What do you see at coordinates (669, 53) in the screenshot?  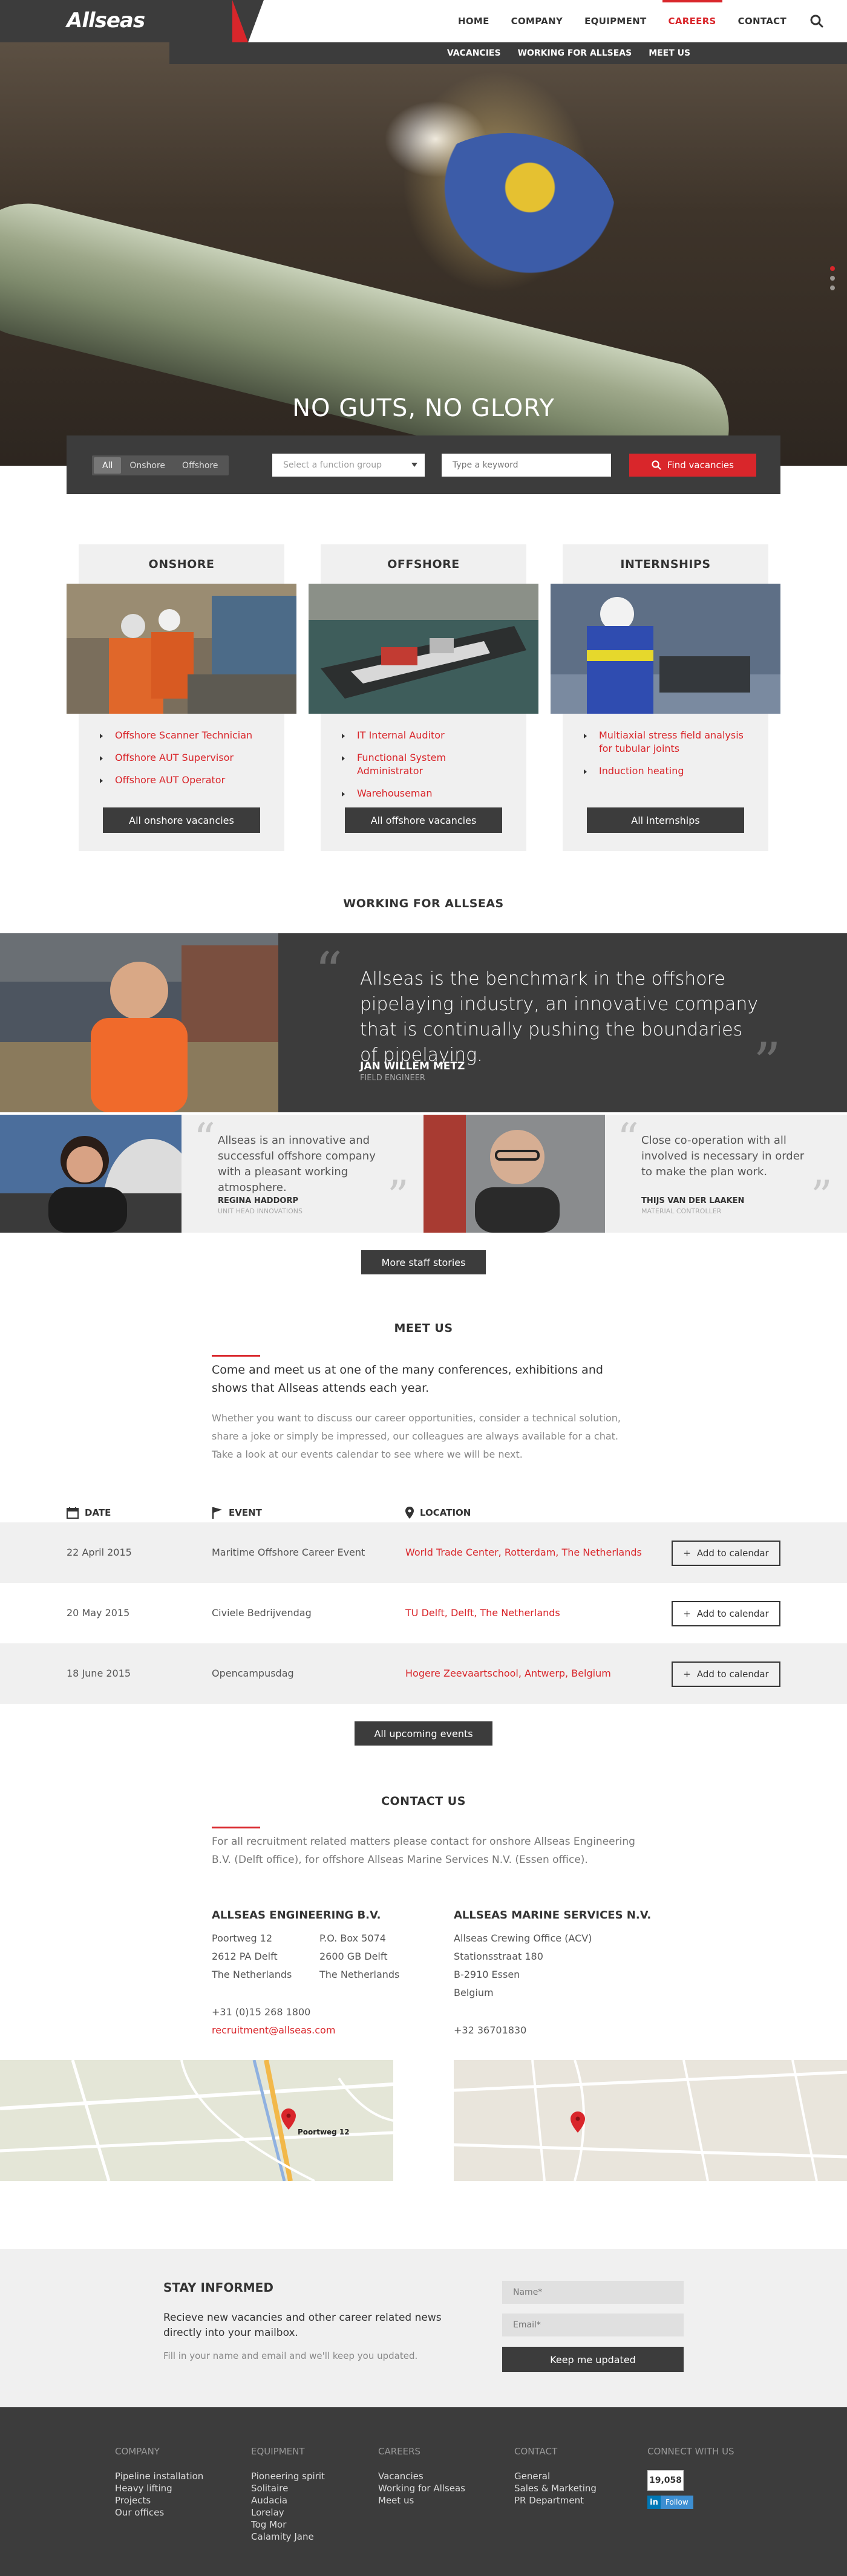 I see `subnav-meet-us: MEET US` at bounding box center [669, 53].